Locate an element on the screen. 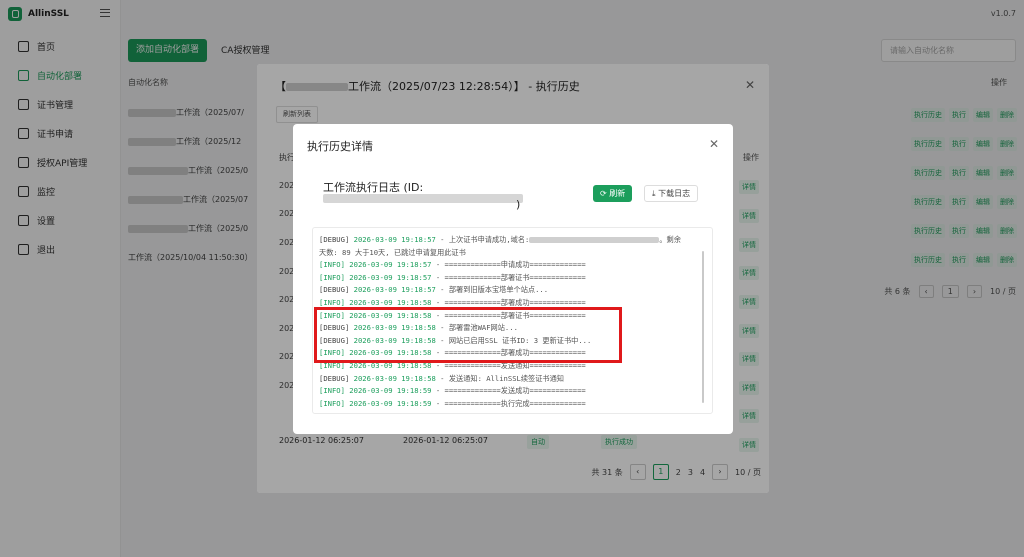 Image resolution: width=1024 pixels, height=557 pixels. log-message: - =============部署成功============= is located at coordinates (508, 302).